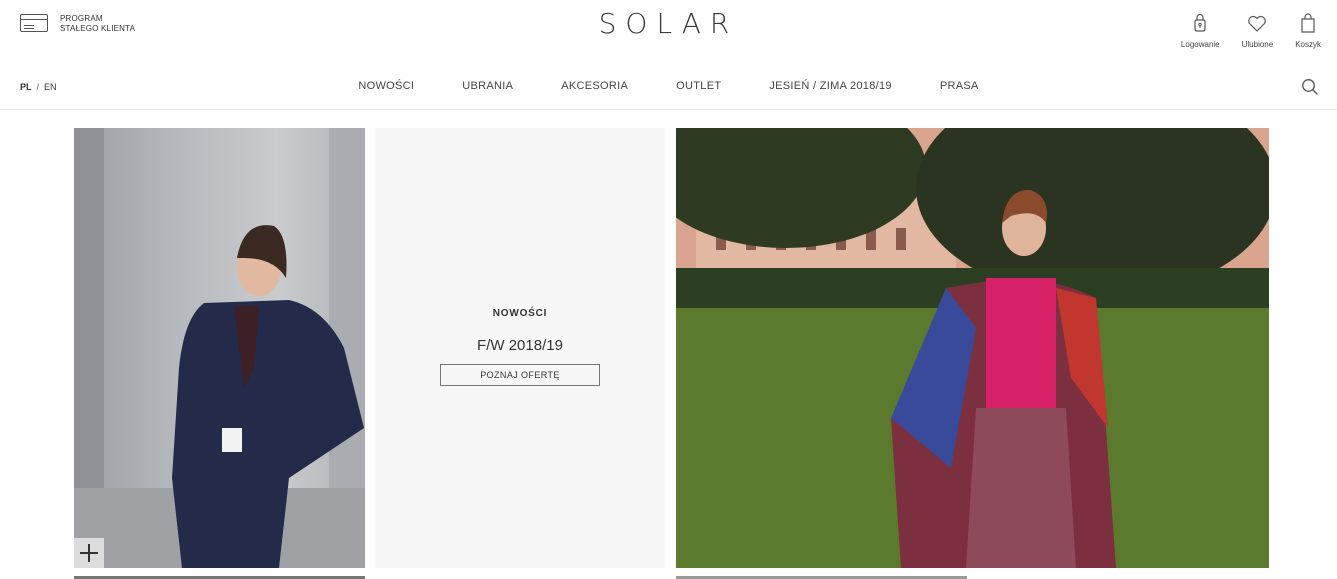 This screenshot has height=579, width=1337. I want to click on discover-offer-button: POZNAJ OFERTĘ, so click(520, 375).